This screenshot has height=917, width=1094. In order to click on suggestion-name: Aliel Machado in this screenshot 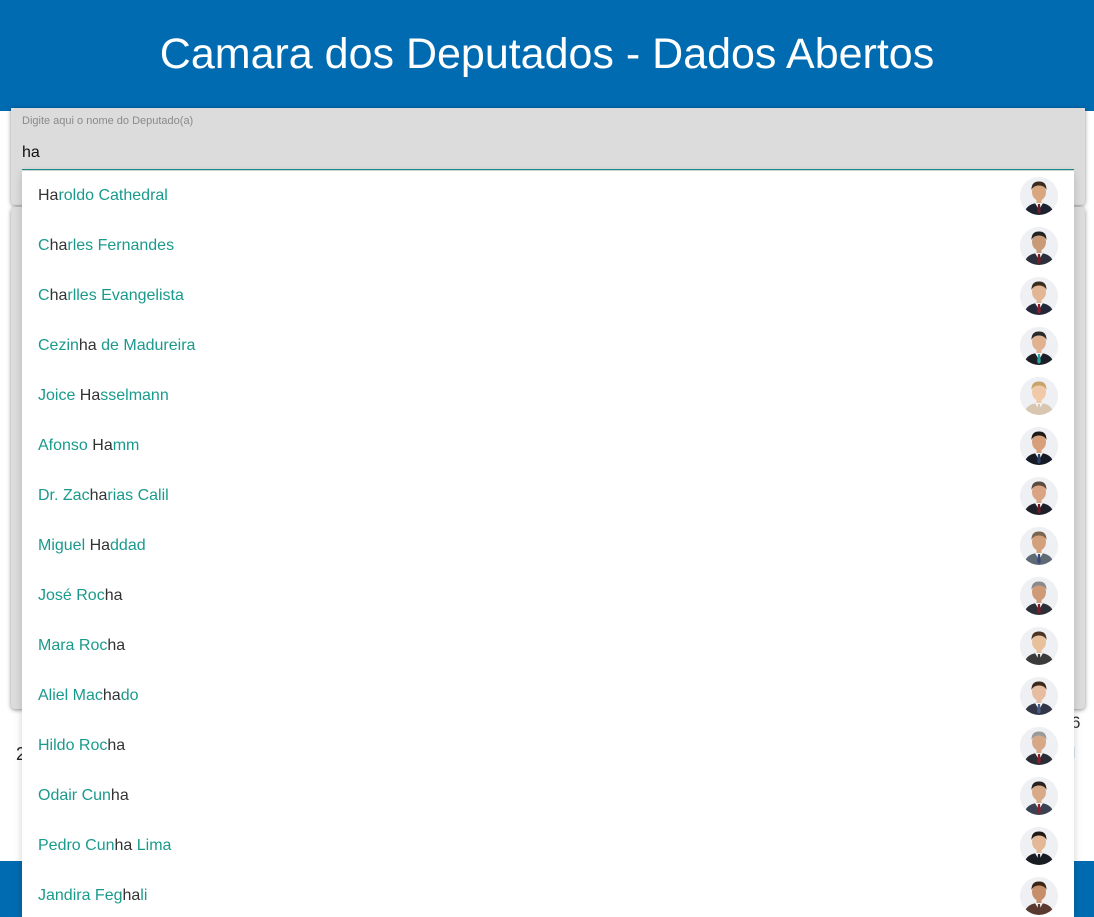, I will do `click(88, 696)`.